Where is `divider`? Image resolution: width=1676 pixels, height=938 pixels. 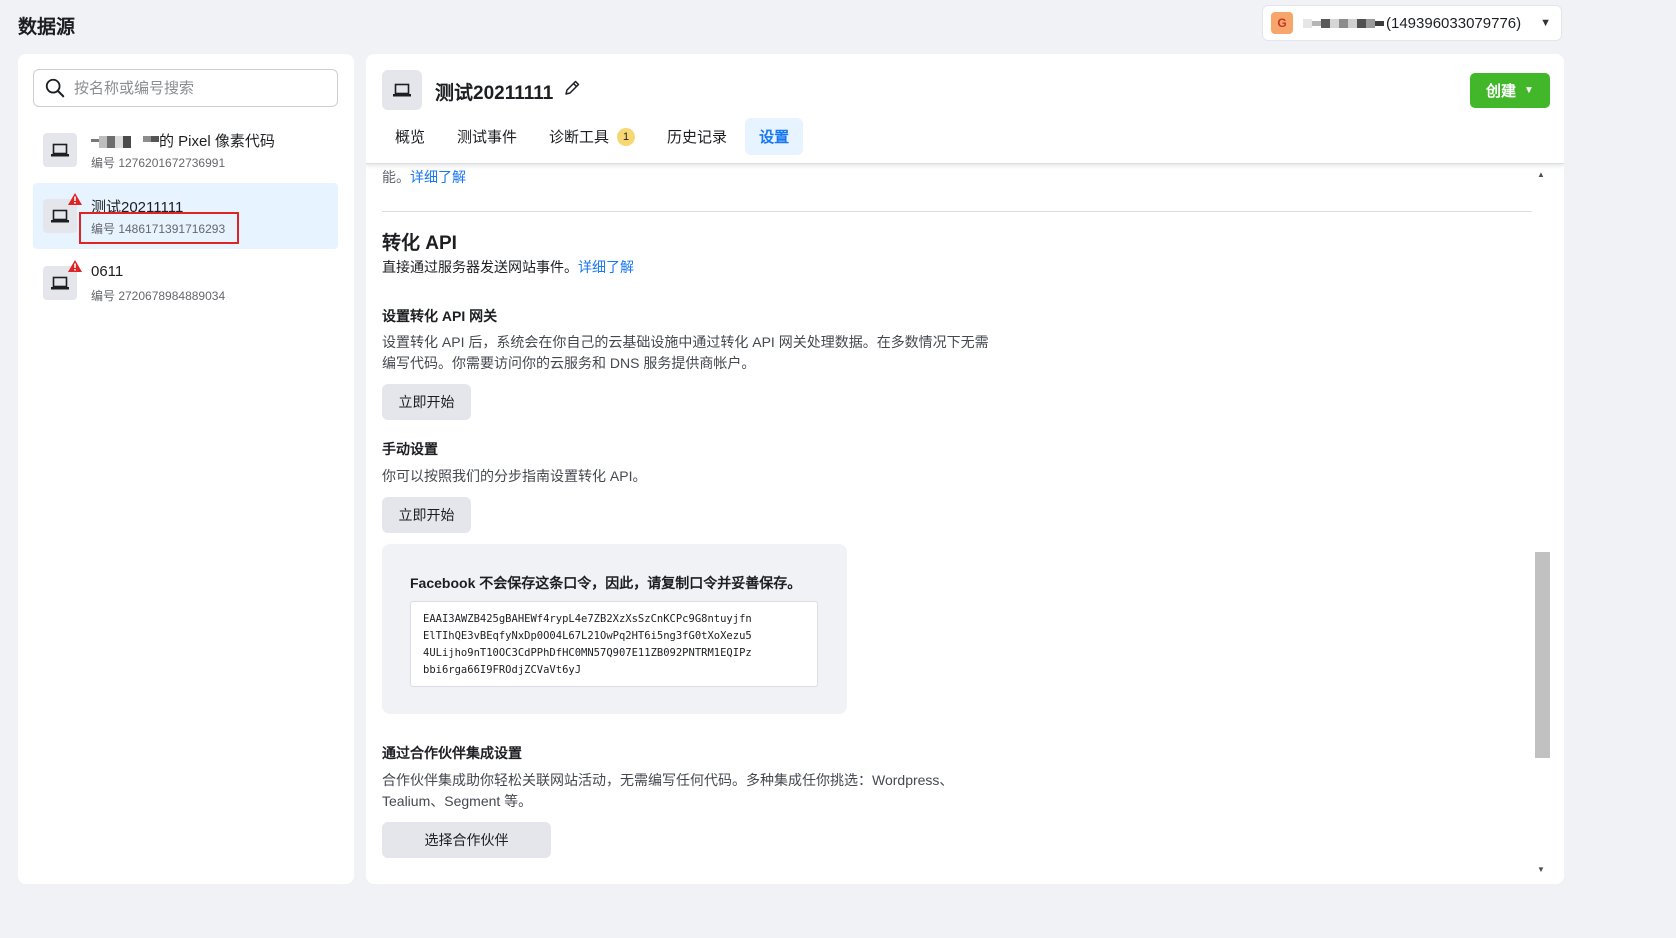 divider is located at coordinates (957, 211).